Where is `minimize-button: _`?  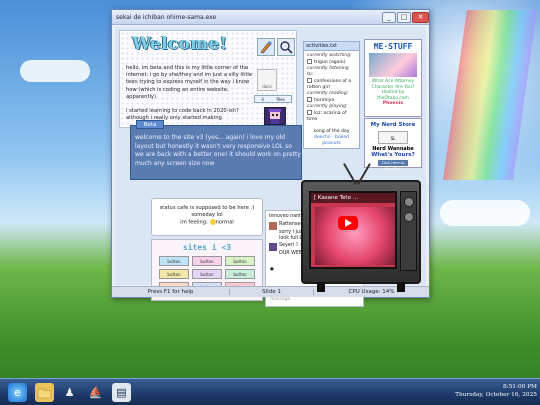 minimize-button: _ is located at coordinates (389, 17).